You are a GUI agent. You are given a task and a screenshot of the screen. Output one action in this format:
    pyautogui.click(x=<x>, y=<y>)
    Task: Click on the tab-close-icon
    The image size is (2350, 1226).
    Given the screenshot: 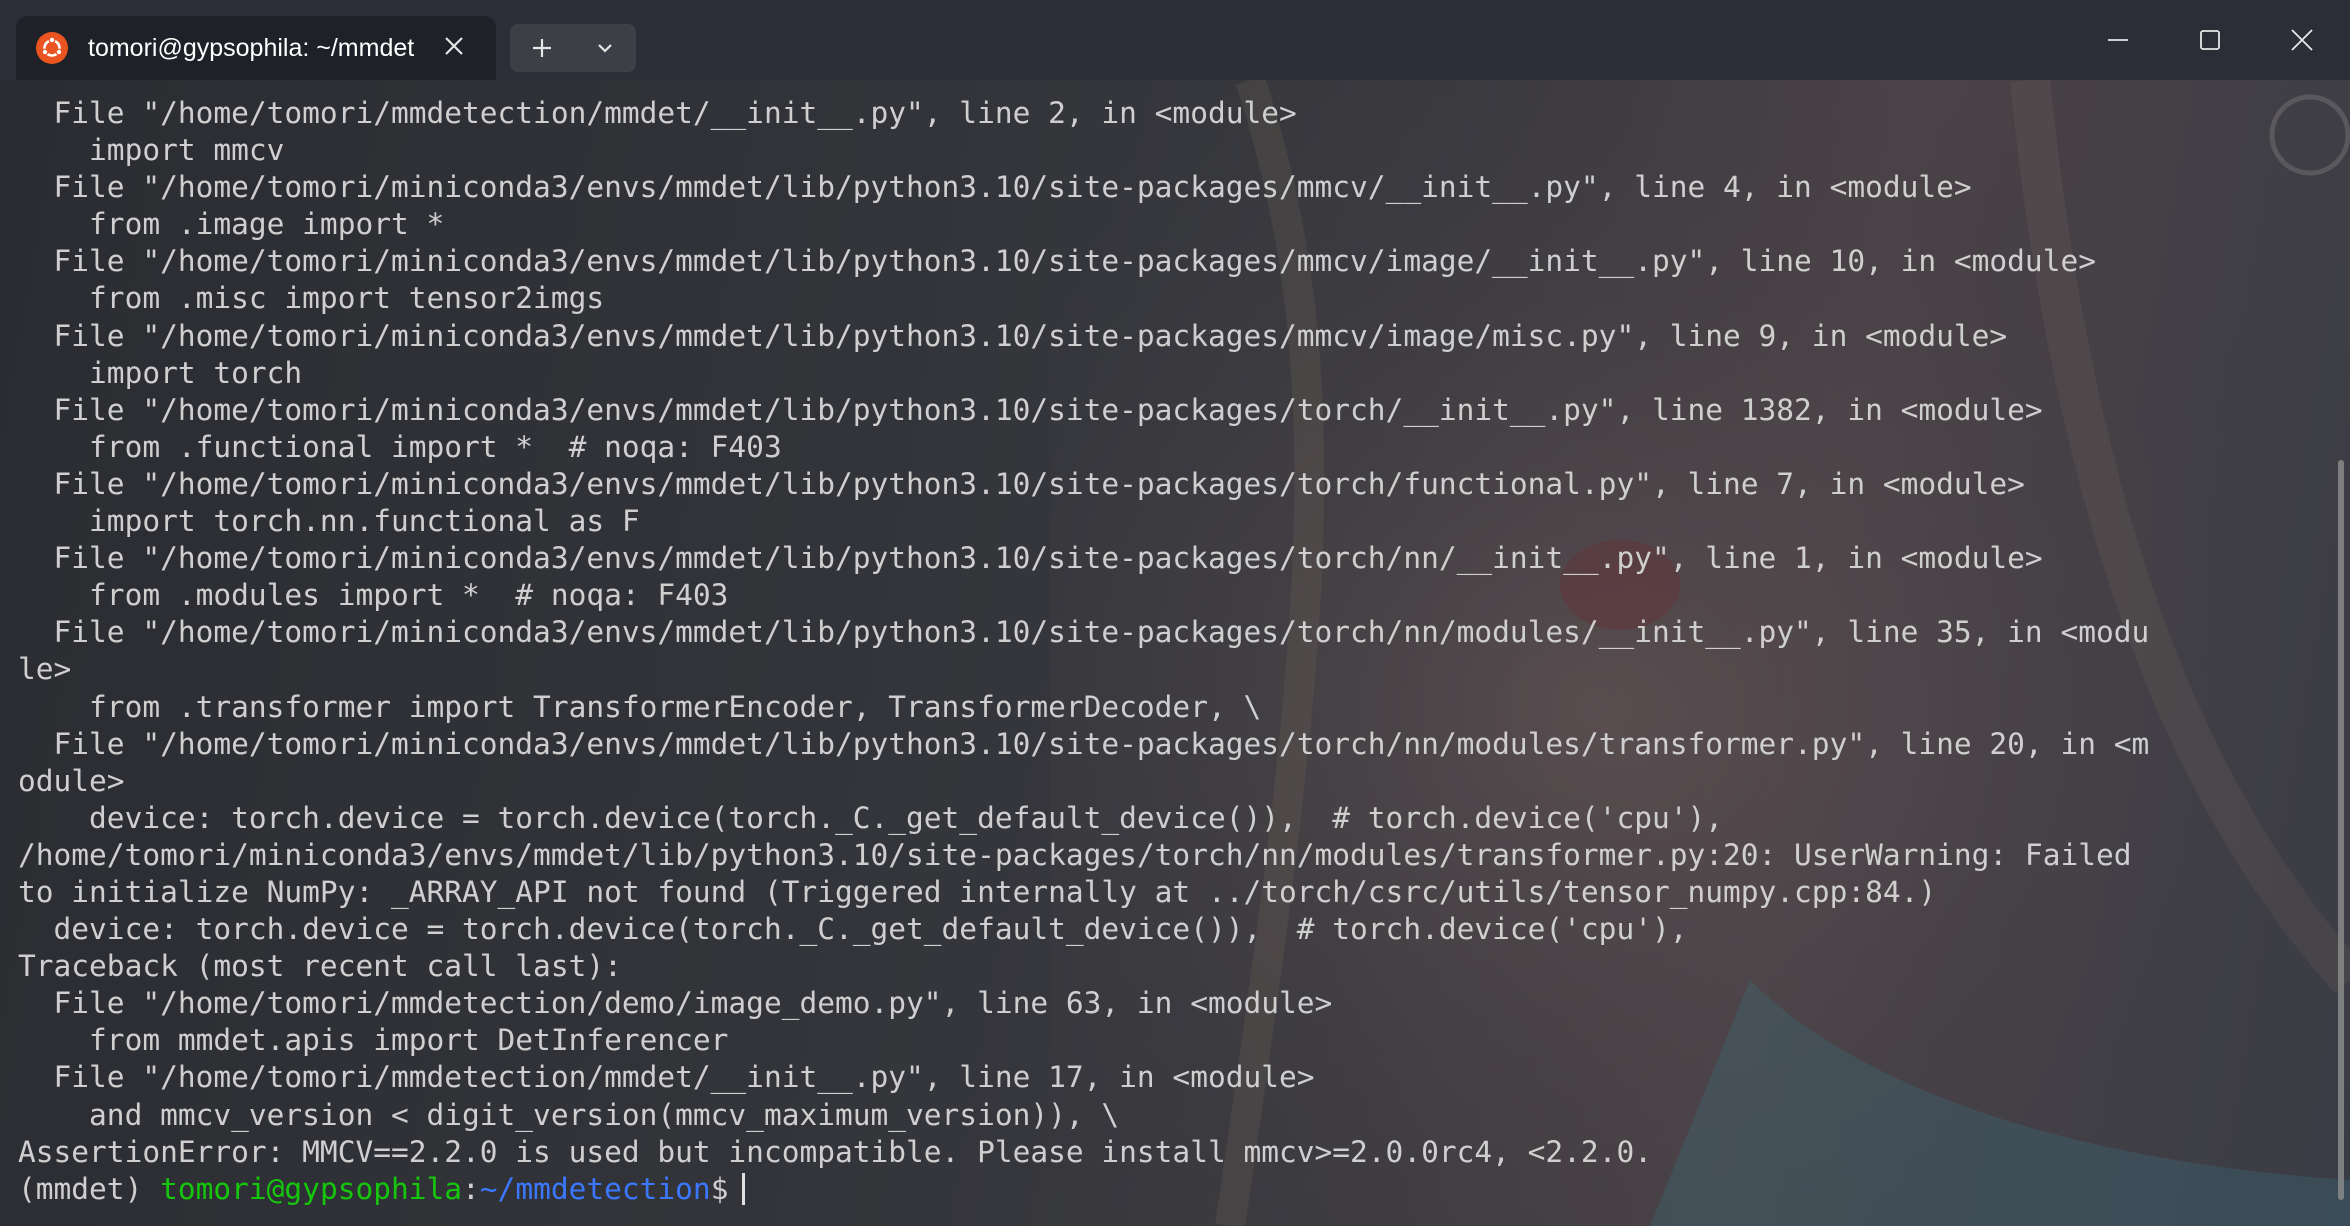 What is the action you would take?
    pyautogui.click(x=454, y=48)
    